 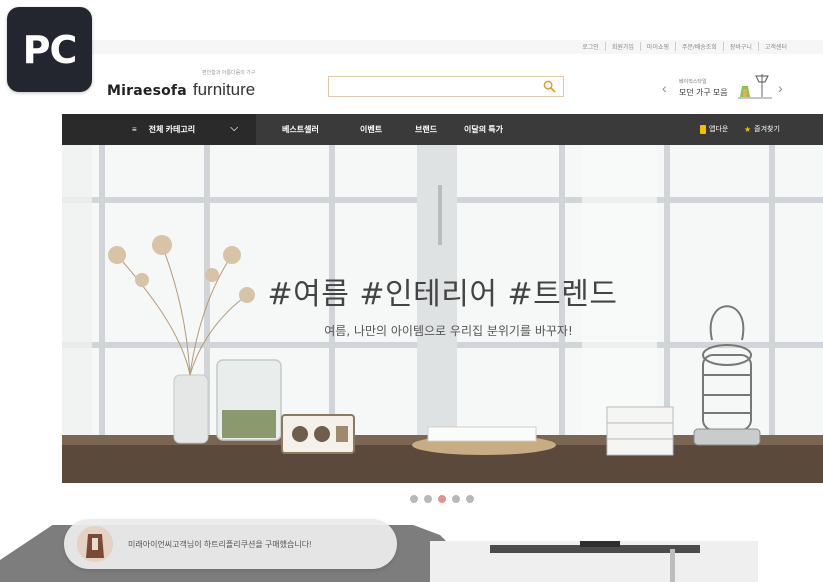 What do you see at coordinates (664, 88) in the screenshot?
I see `promo-prev-icon: ‹` at bounding box center [664, 88].